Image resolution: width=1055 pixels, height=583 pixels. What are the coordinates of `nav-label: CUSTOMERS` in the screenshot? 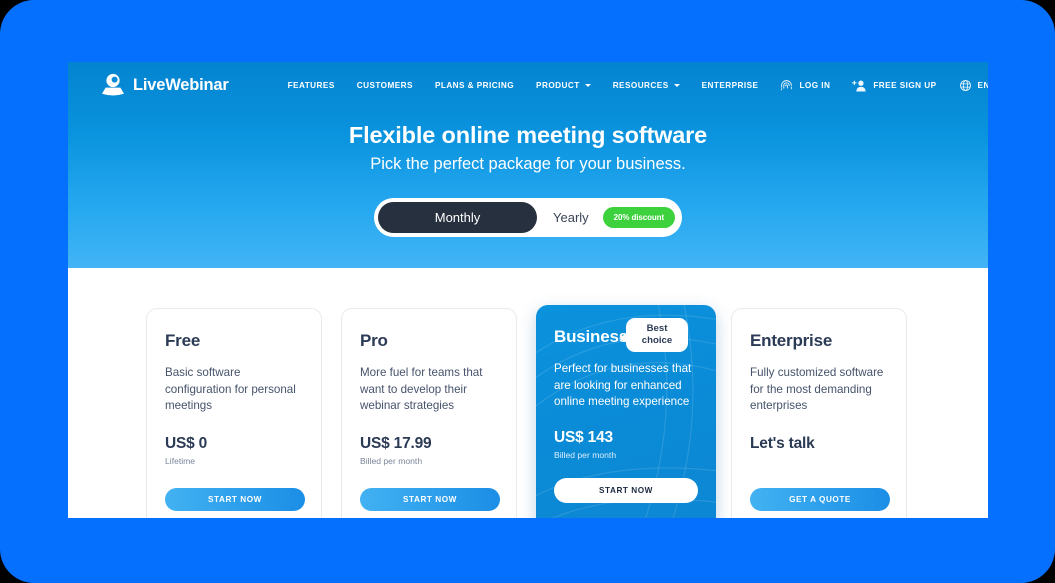 It's located at (384, 85).